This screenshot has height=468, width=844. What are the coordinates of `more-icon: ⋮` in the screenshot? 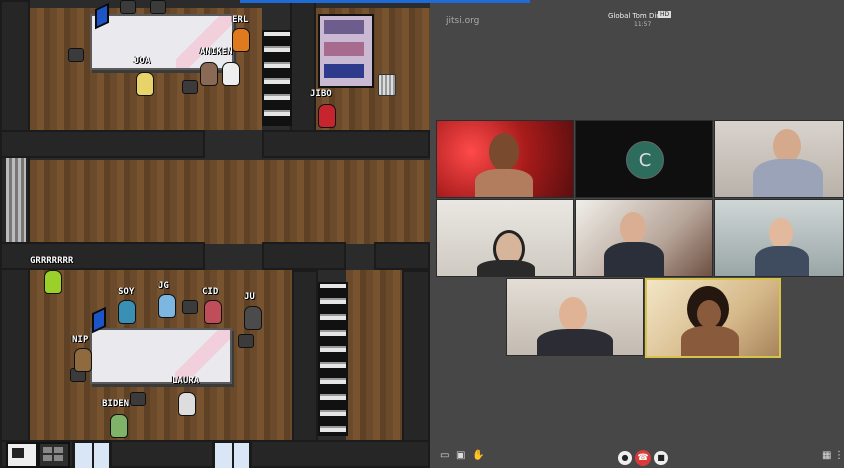 It's located at (839, 455).